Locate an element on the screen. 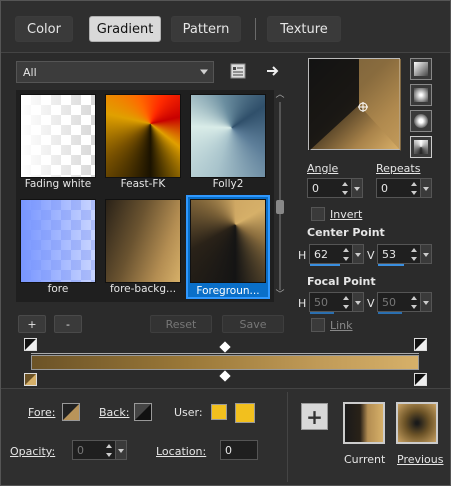 This screenshot has width=451, height=486. color-stop-right is located at coordinates (420, 379).